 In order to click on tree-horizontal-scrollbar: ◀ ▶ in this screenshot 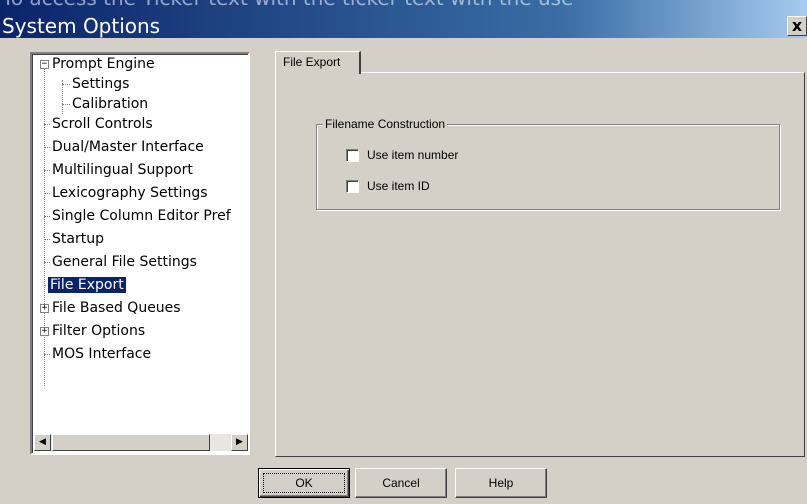, I will do `click(141, 442)`.